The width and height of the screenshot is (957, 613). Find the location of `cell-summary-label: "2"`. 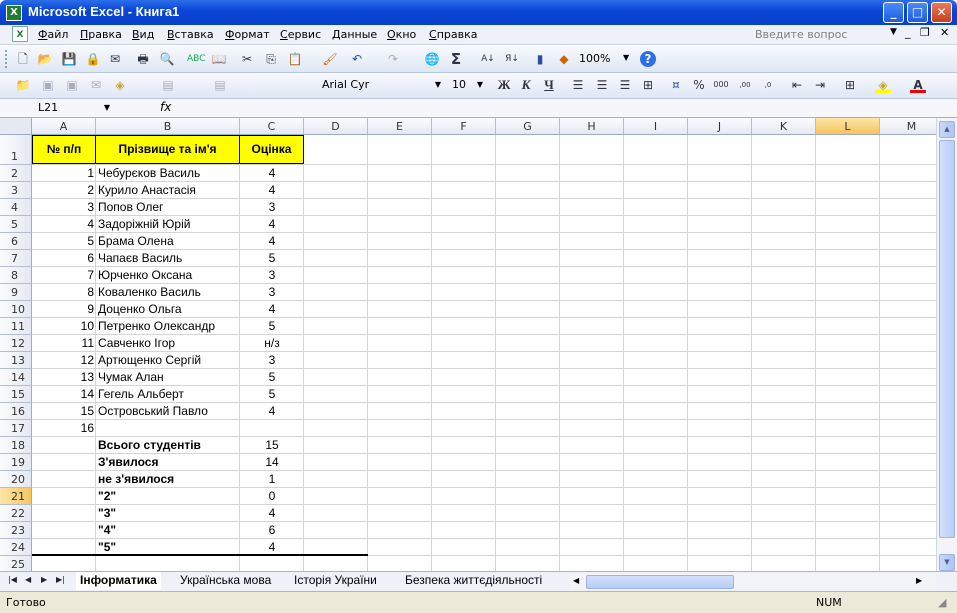

cell-summary-label: "2" is located at coordinates (168, 496).